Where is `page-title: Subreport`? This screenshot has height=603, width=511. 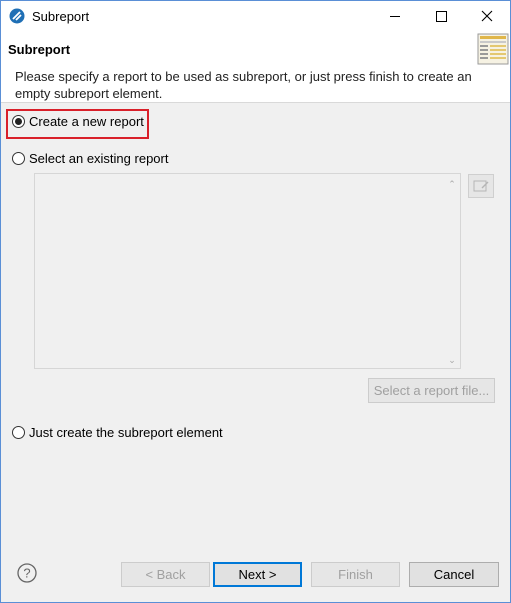
page-title: Subreport is located at coordinates (39, 49).